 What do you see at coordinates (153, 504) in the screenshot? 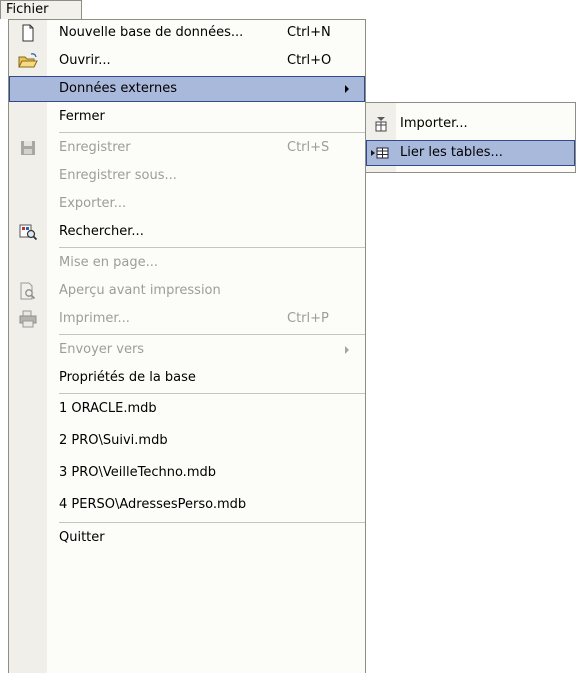
I see `menu-item-label: 4 PERSO\AdressesPerso.mdb` at bounding box center [153, 504].